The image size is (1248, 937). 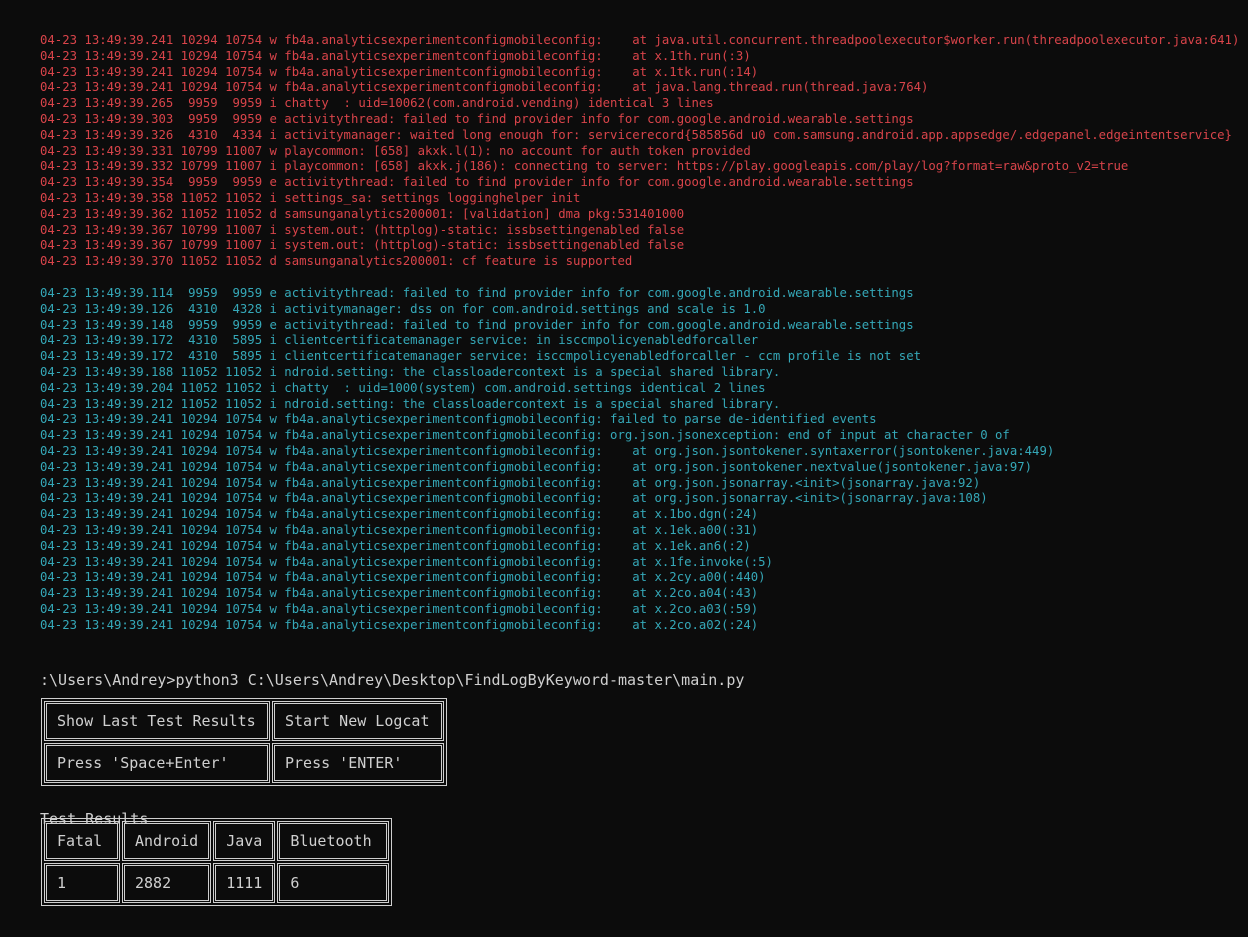 What do you see at coordinates (358, 763) in the screenshot?
I see `menu-hint-enter: Press 'ENTER'` at bounding box center [358, 763].